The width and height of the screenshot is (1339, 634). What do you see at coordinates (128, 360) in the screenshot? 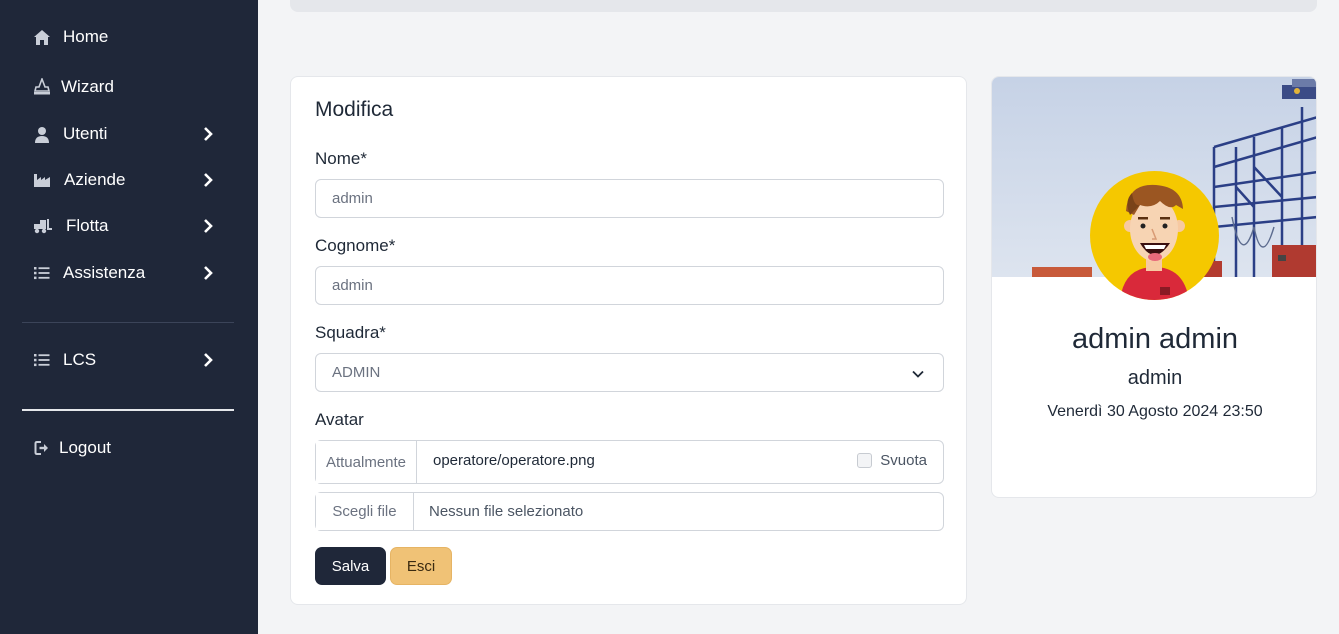
I see `sidebar-item-lcs: LCS` at bounding box center [128, 360].